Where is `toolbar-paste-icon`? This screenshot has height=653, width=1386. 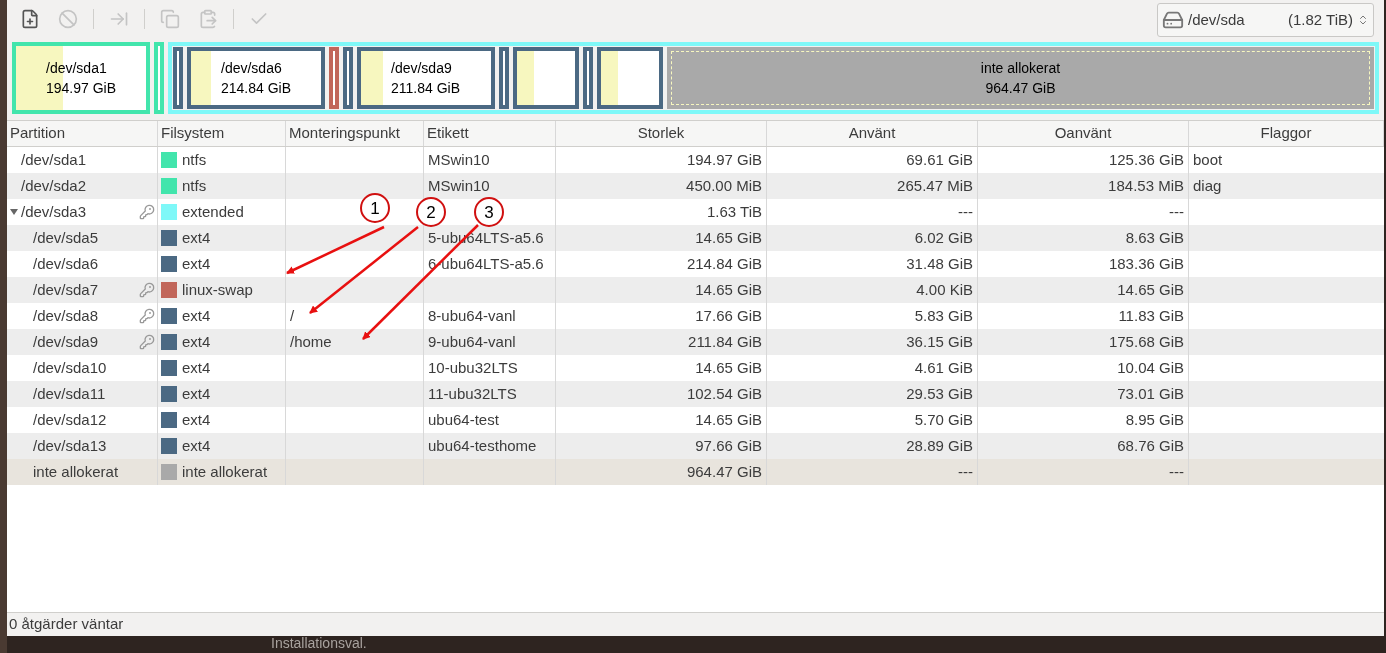
toolbar-paste-icon is located at coordinates (208, 19).